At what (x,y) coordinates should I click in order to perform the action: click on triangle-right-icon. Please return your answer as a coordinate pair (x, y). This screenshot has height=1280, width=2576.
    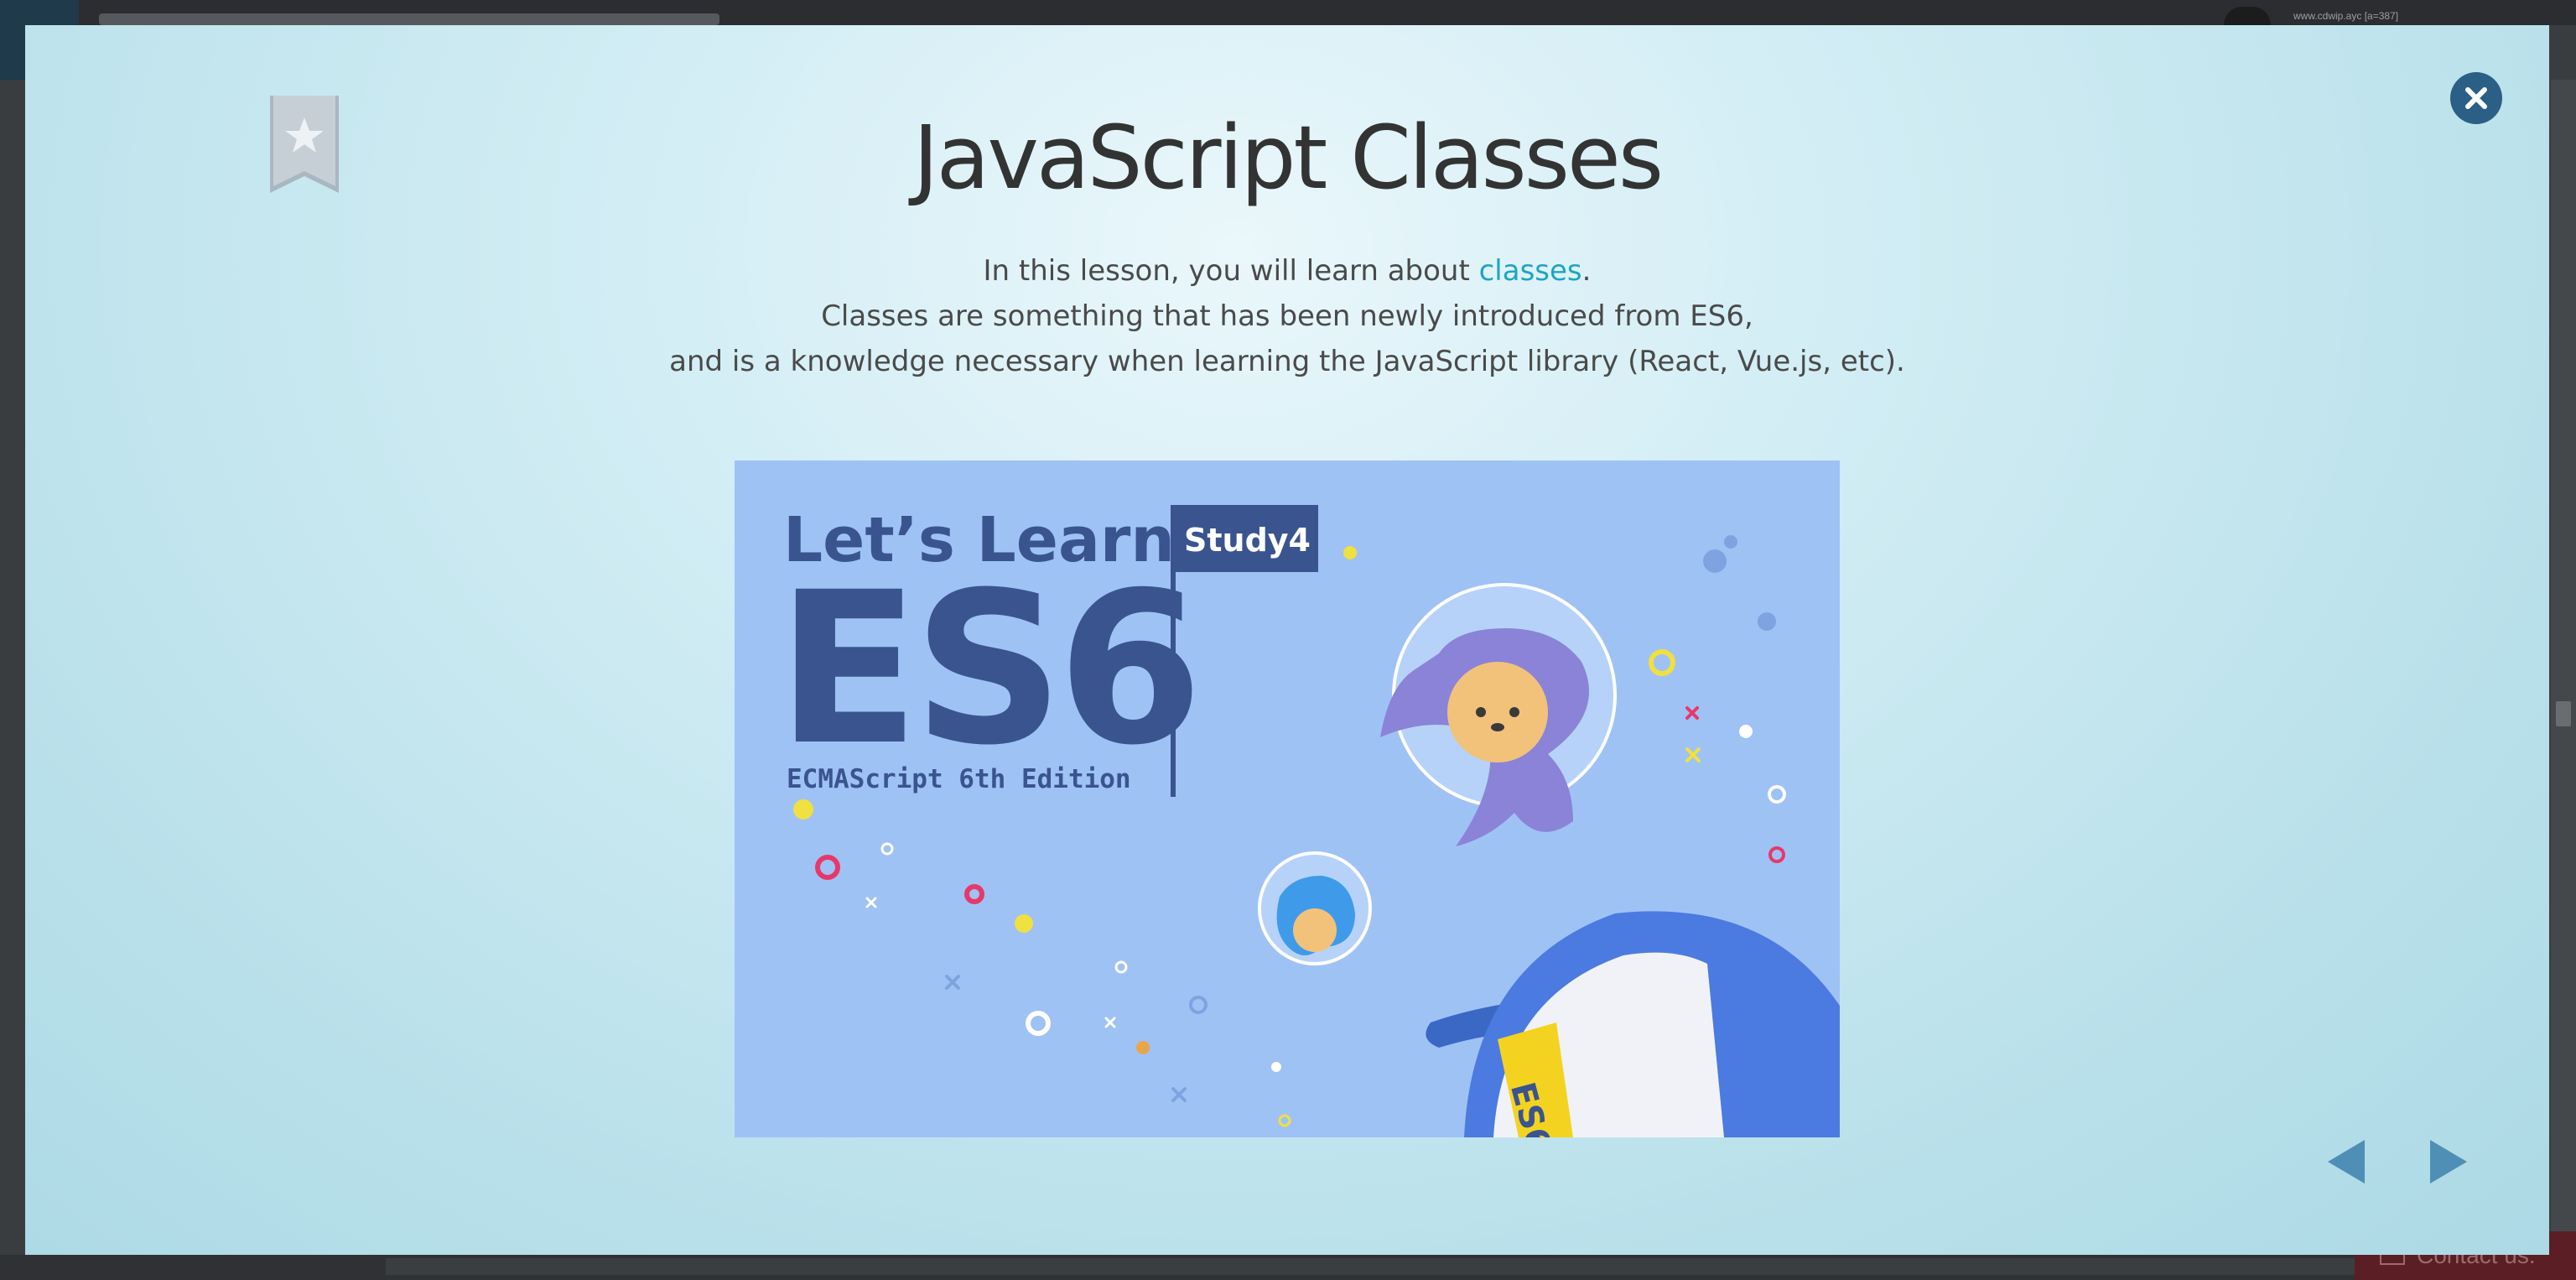
    Looking at the image, I should click on (2448, 1162).